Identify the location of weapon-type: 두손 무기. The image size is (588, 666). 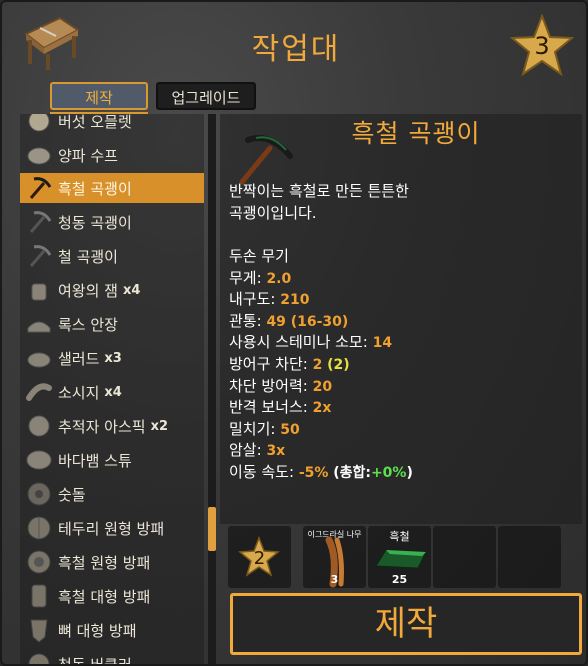
(259, 256).